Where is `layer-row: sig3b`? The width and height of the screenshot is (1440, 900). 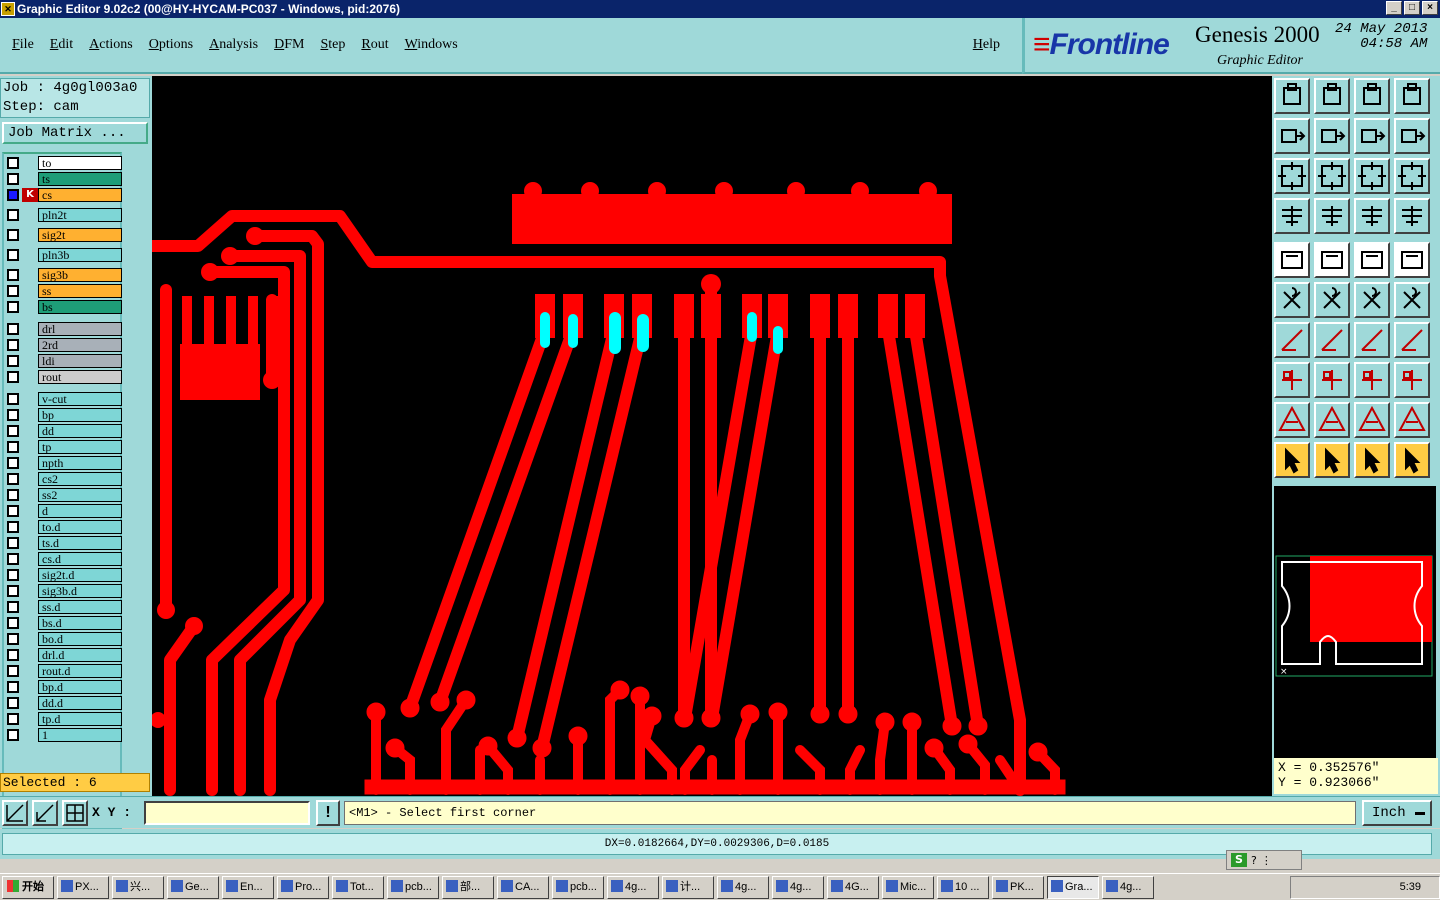 layer-row: sig3b is located at coordinates (64, 275).